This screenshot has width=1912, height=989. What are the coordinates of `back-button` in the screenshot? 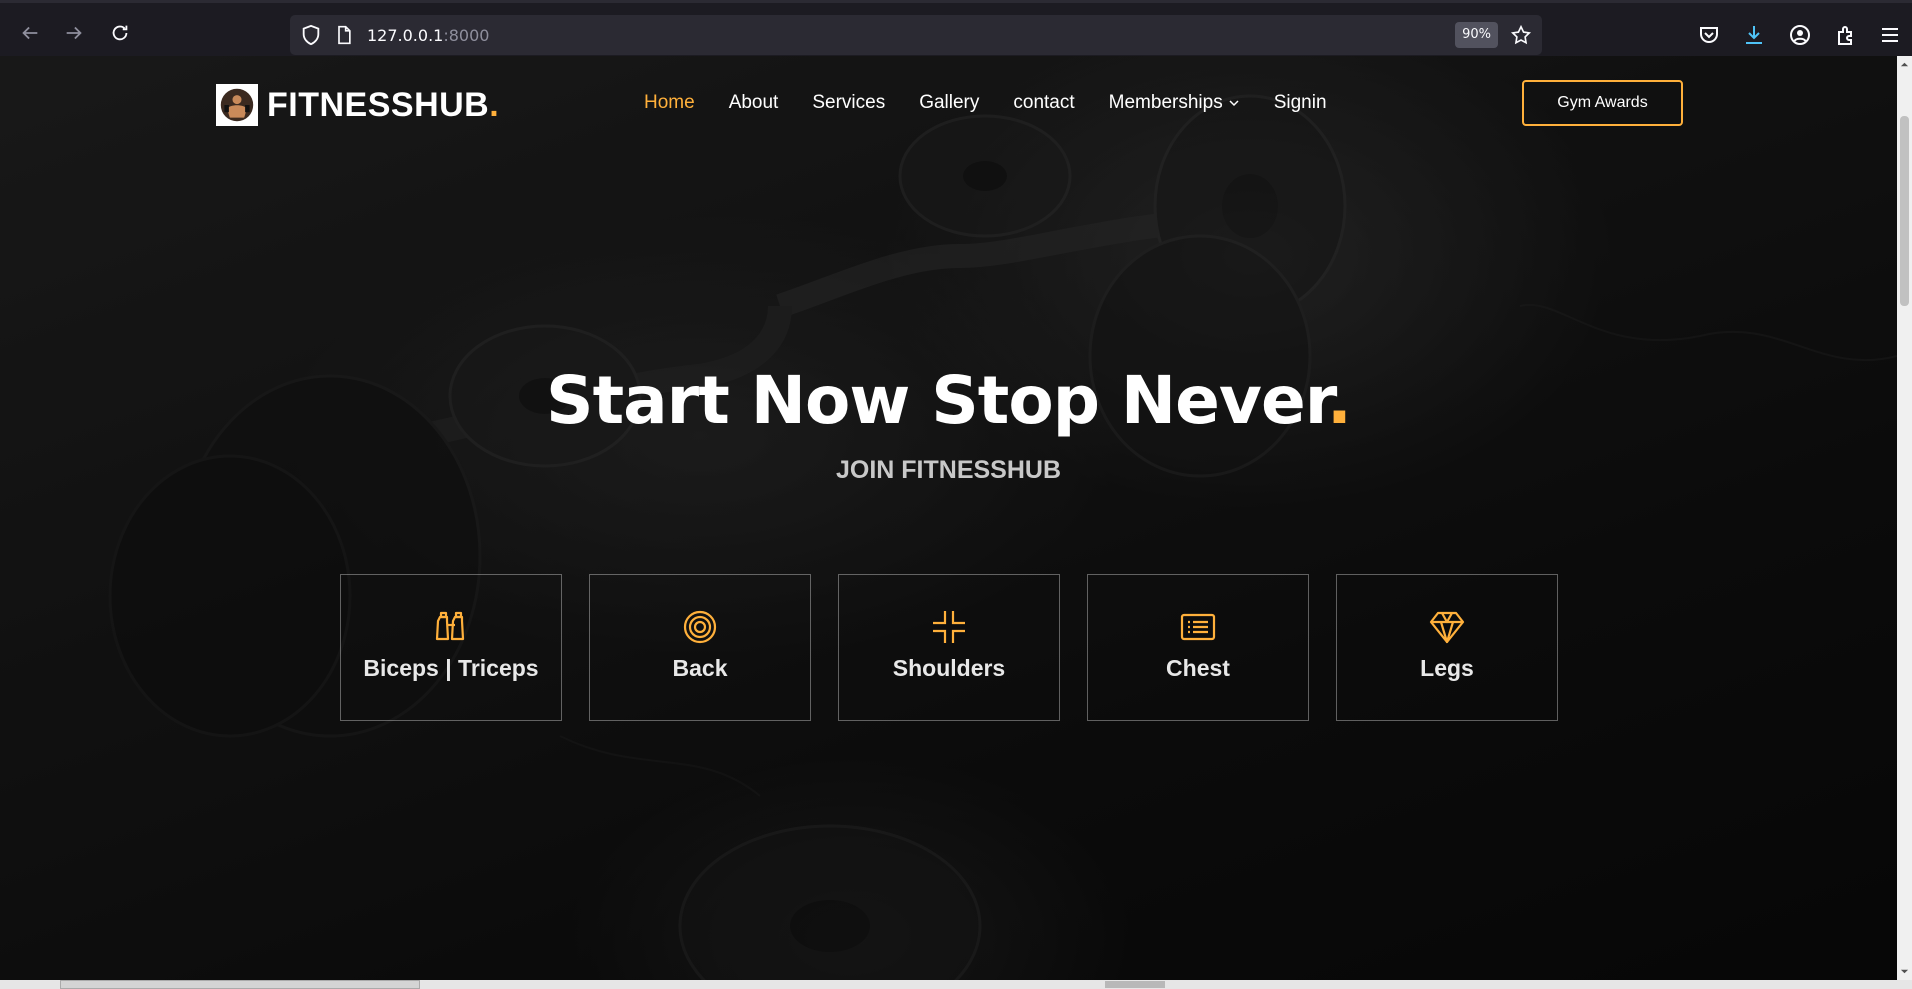 It's located at (30, 33).